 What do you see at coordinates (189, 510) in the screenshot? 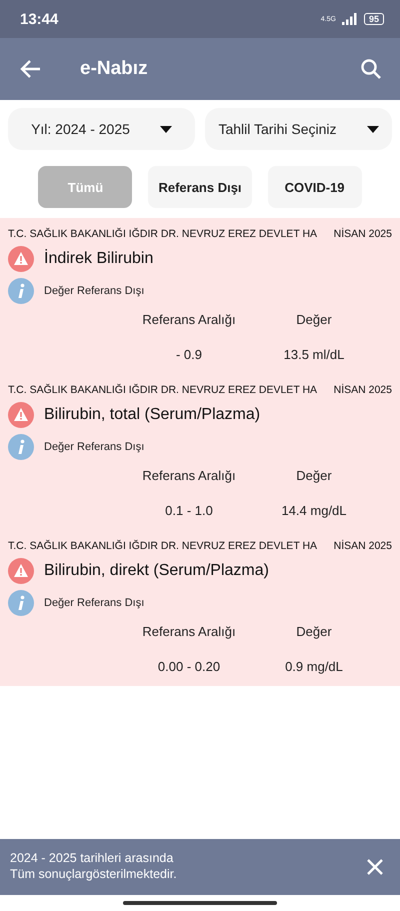
I see `reference-range: 0.1 - 1.0` at bounding box center [189, 510].